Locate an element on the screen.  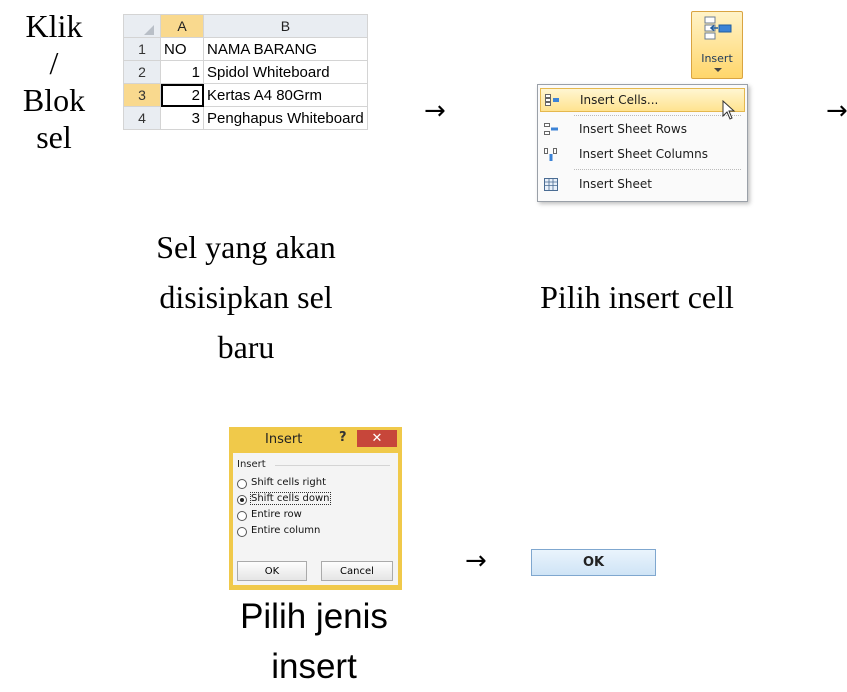
option-label: Shift cells down is located at coordinates (290, 498).